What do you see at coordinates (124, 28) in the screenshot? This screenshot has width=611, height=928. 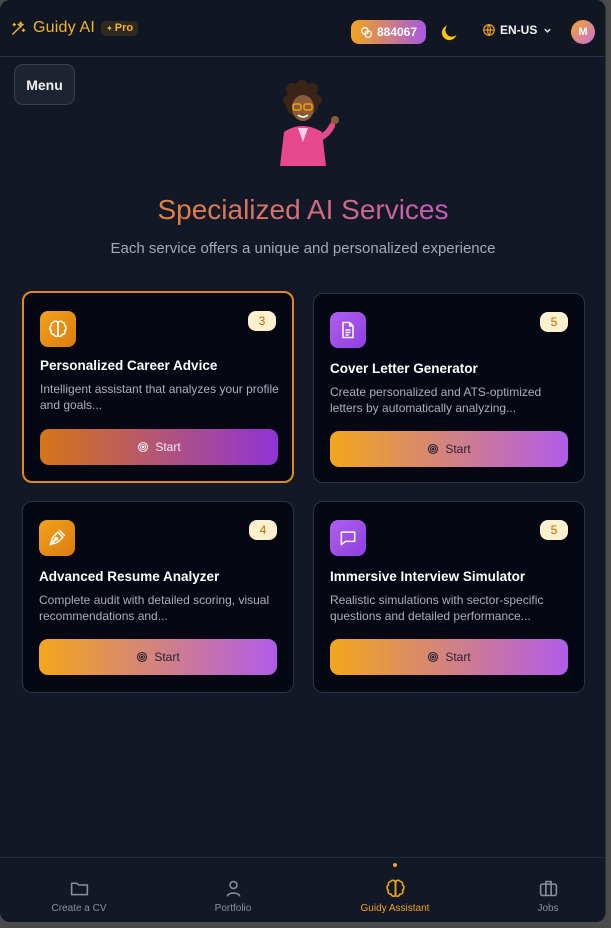 I see `pro-label: Pro` at bounding box center [124, 28].